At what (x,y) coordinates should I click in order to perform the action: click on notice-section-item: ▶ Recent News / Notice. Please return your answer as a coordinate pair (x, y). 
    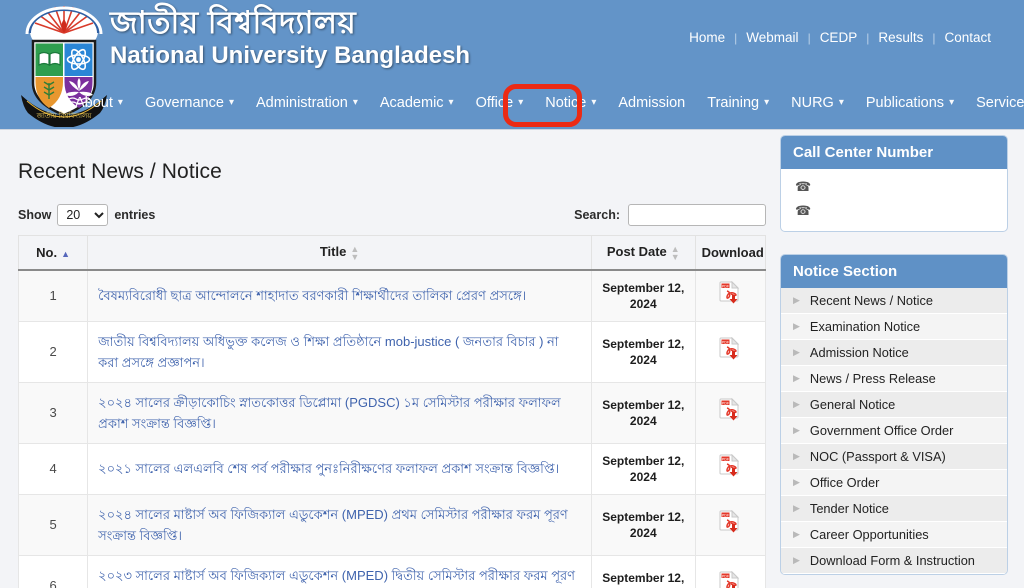
    Looking at the image, I should click on (894, 301).